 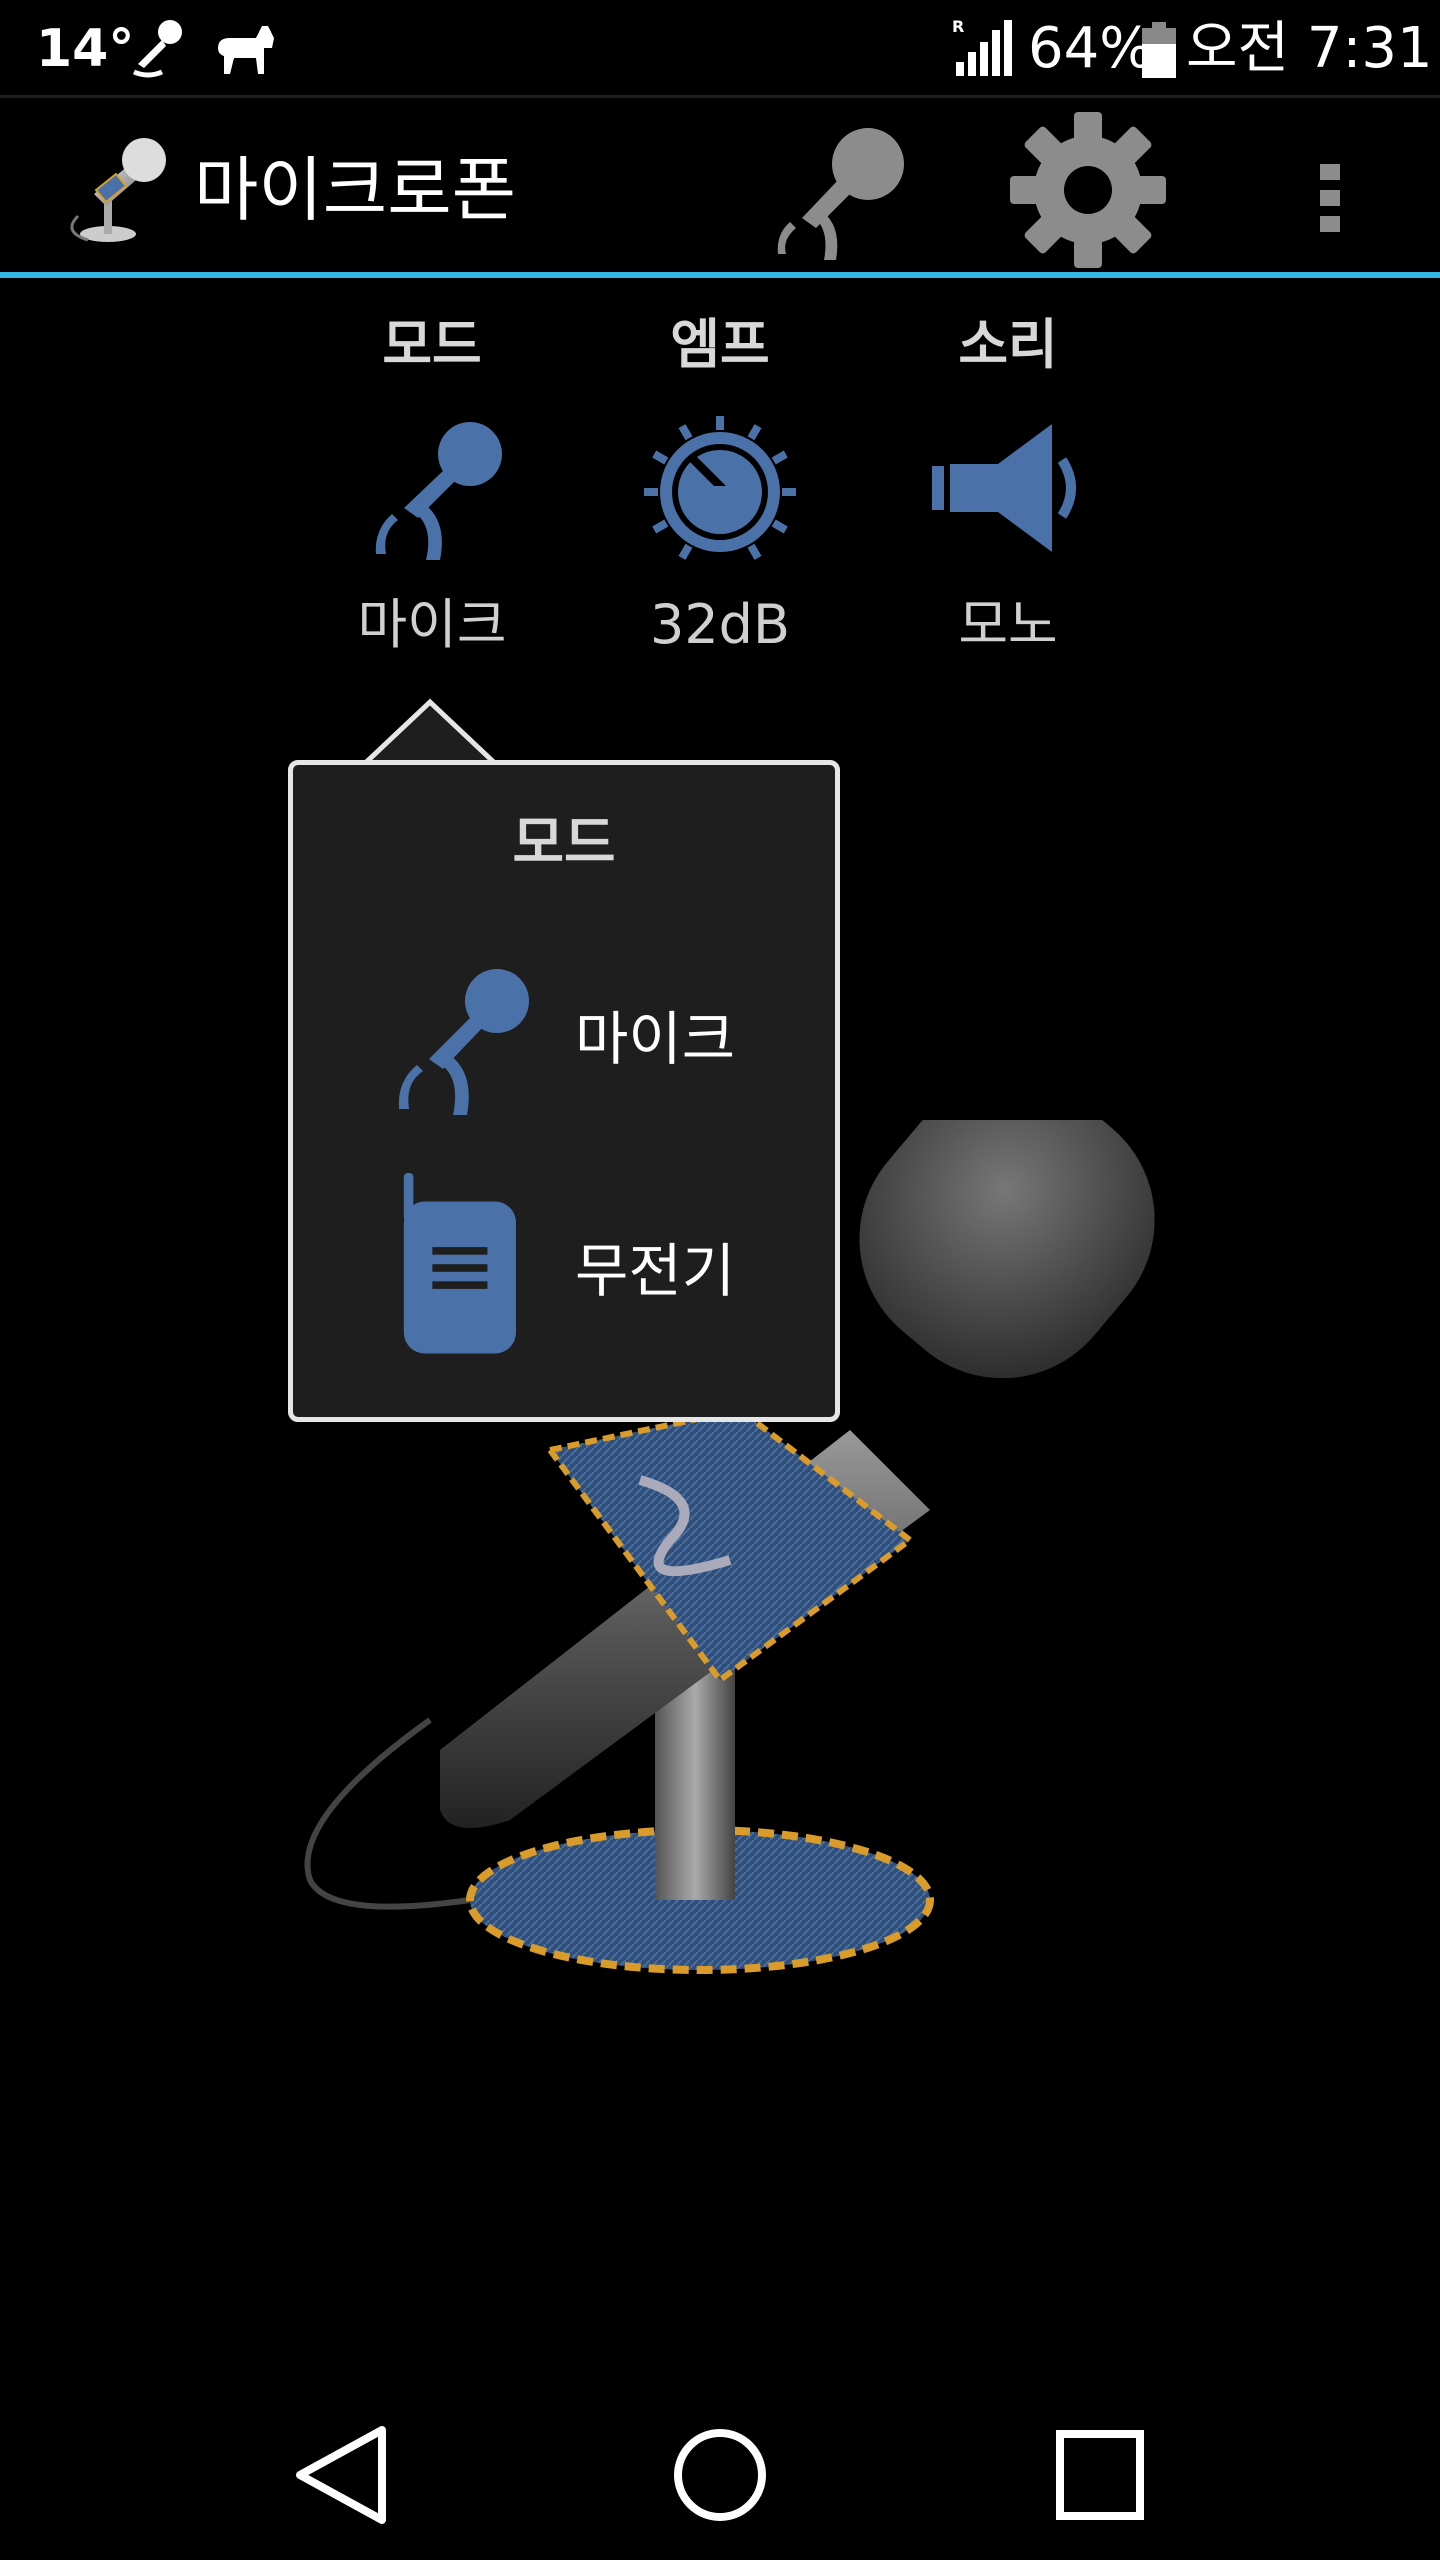 I want to click on popup-item-walkie-talkie: 무전기, so click(x=564, y=1273).